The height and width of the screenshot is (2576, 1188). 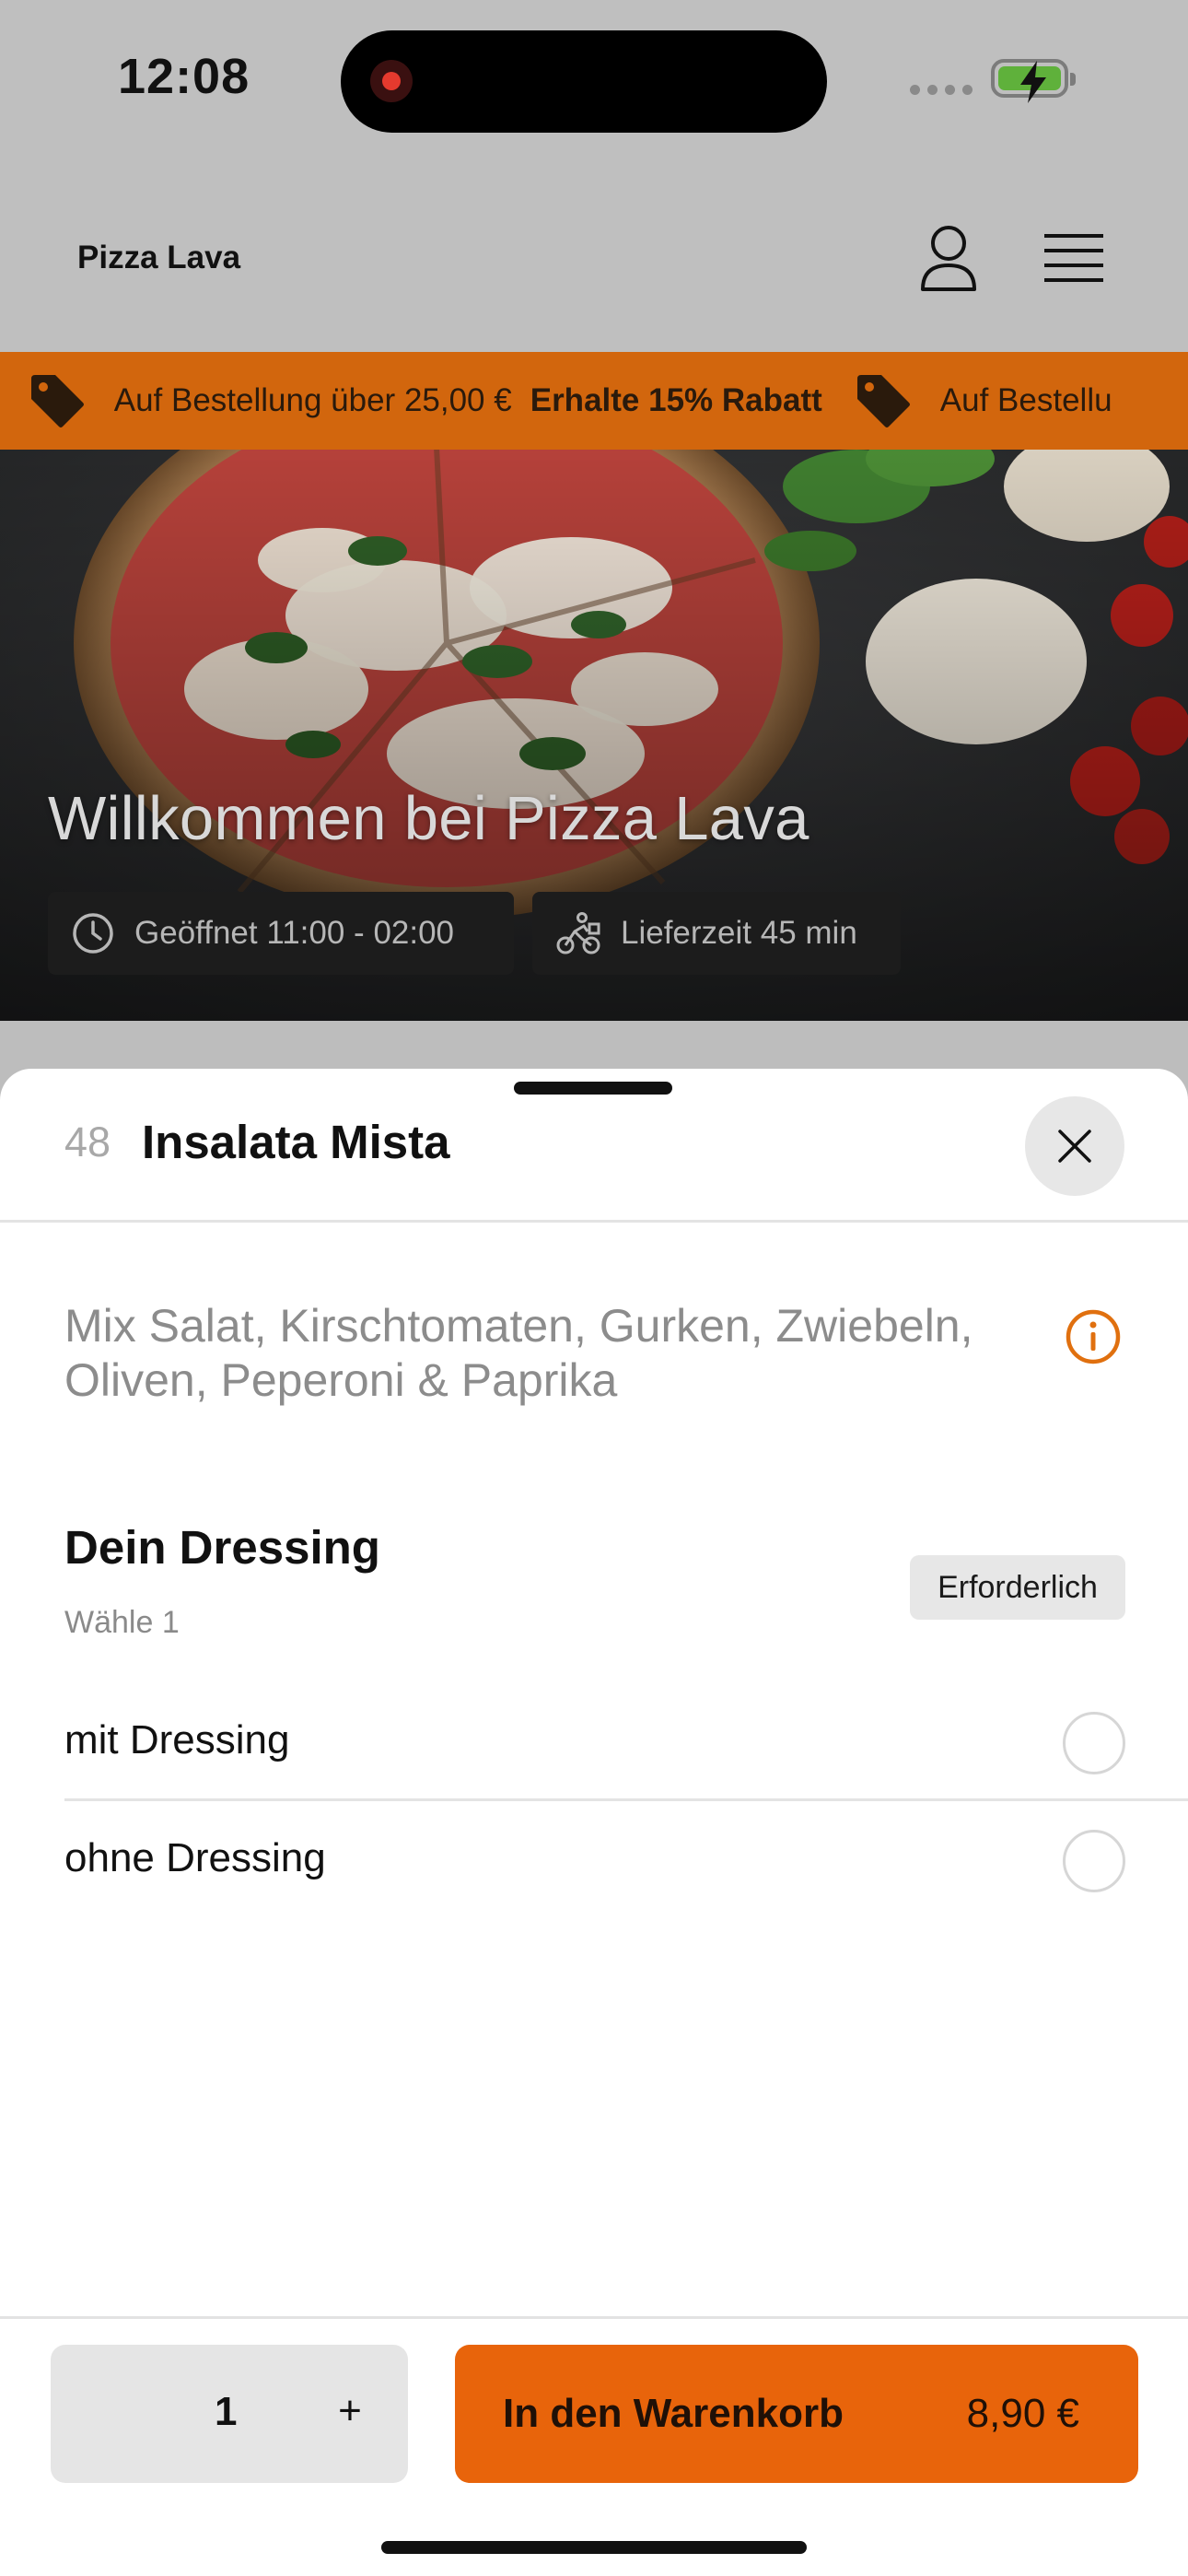 I want to click on user-icon, so click(x=948, y=259).